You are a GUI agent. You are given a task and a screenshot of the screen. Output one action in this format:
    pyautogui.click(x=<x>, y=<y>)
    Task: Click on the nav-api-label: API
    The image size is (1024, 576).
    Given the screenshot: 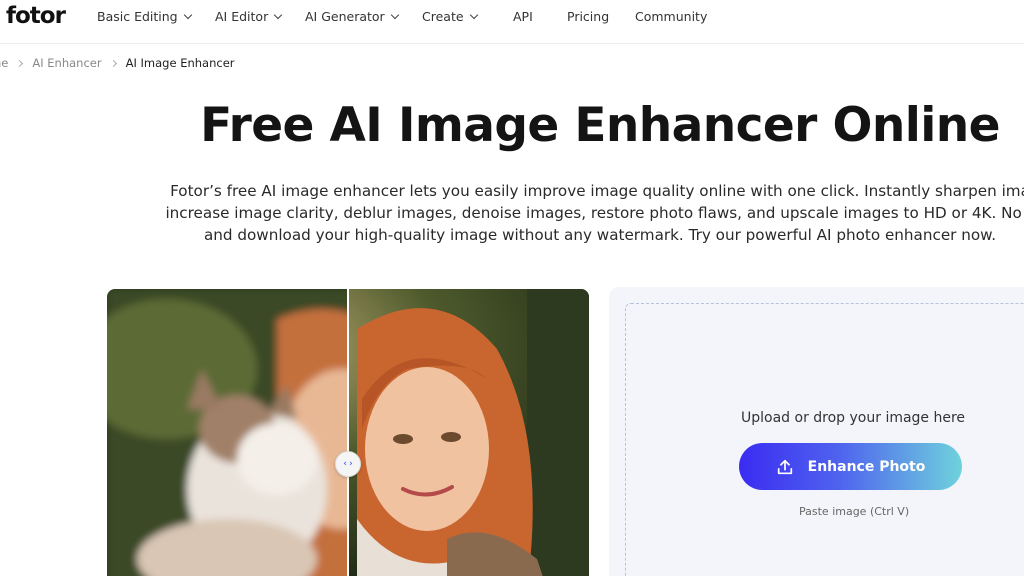 What is the action you would take?
    pyautogui.click(x=523, y=16)
    